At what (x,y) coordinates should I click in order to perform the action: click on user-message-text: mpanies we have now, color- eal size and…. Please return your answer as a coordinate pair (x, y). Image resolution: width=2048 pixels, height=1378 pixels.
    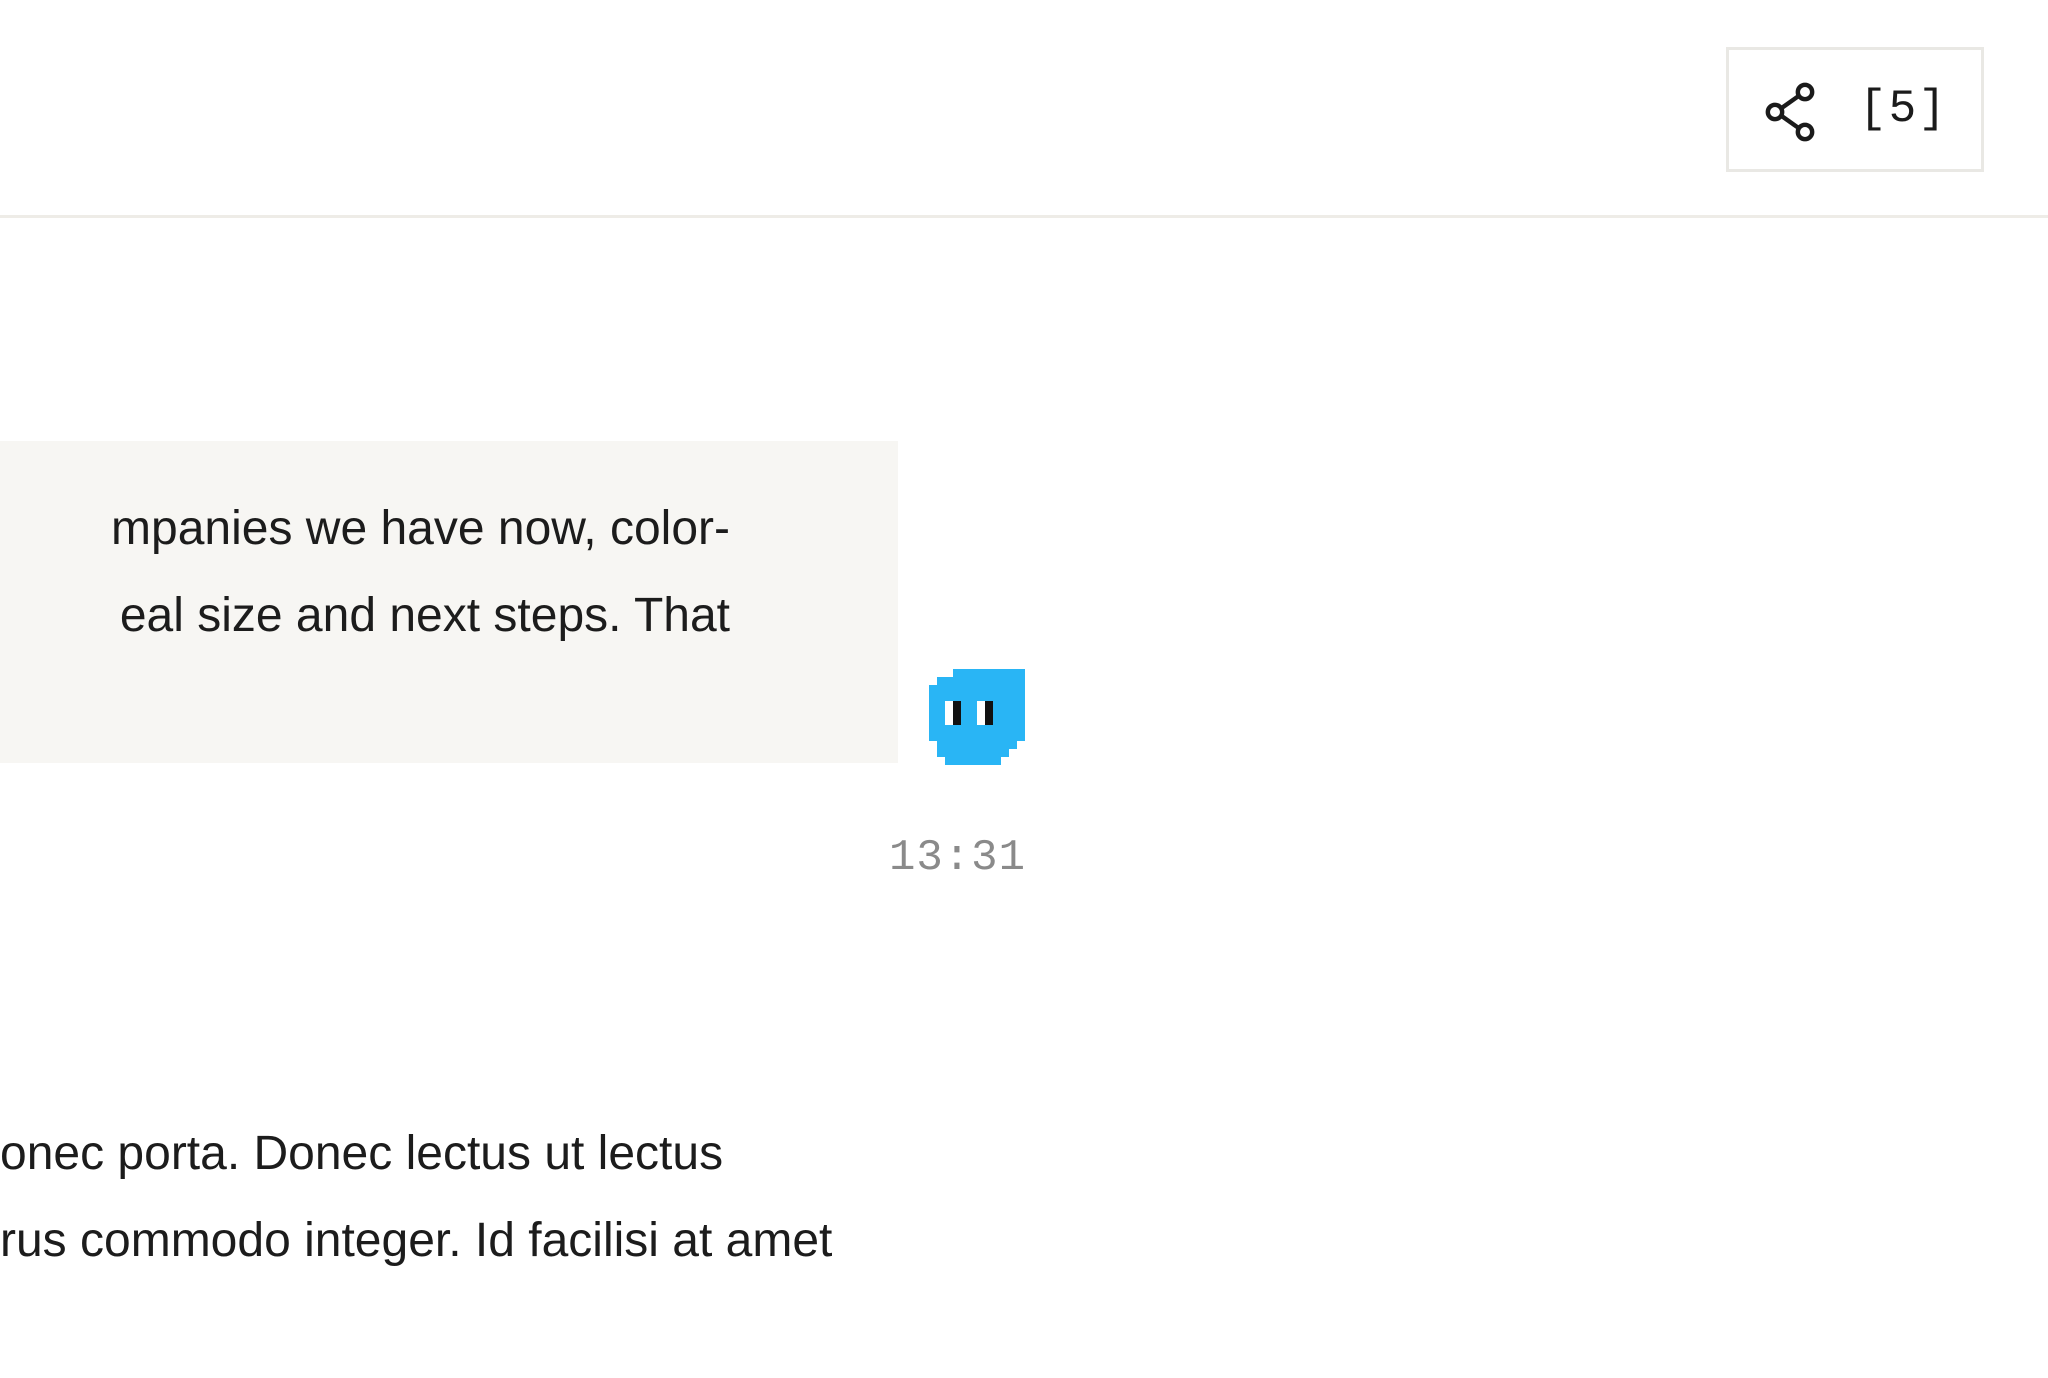
    Looking at the image, I should click on (365, 572).